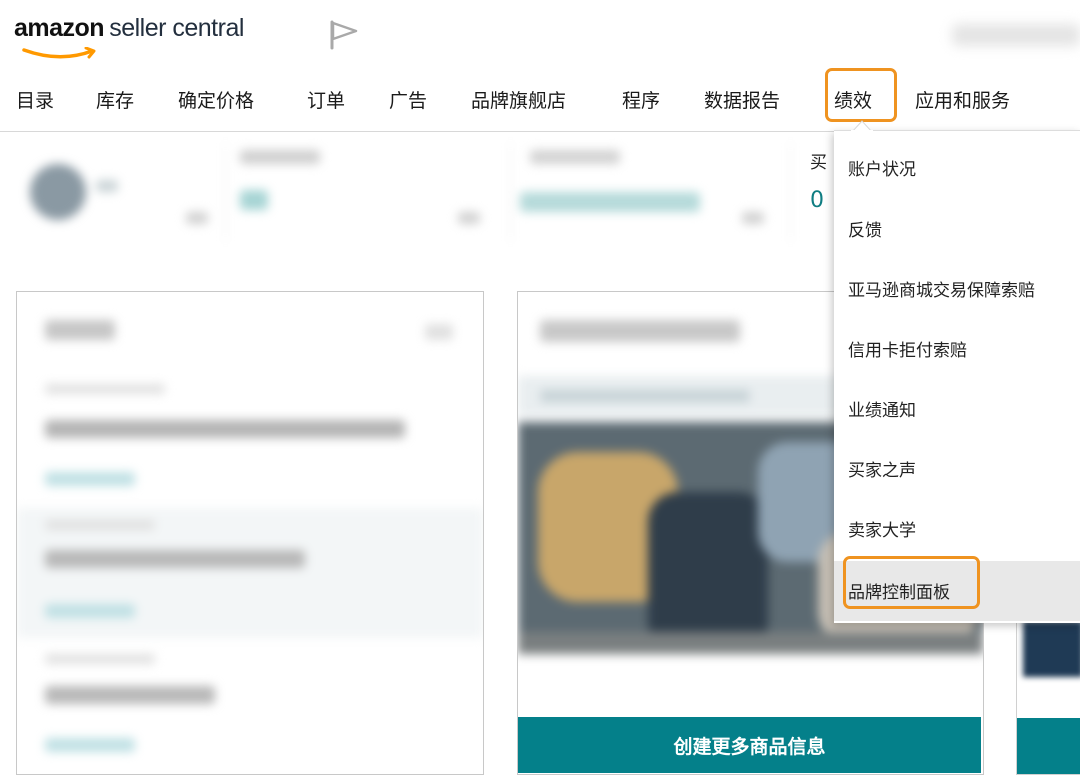 The width and height of the screenshot is (1080, 784). What do you see at coordinates (400, 190) in the screenshot?
I see `summary-strip-blurred` at bounding box center [400, 190].